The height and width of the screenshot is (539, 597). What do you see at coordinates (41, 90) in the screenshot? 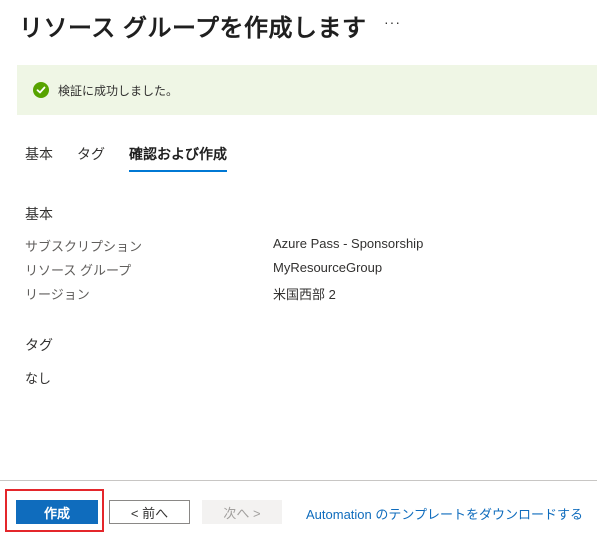
I see `check-circle-icon` at bounding box center [41, 90].